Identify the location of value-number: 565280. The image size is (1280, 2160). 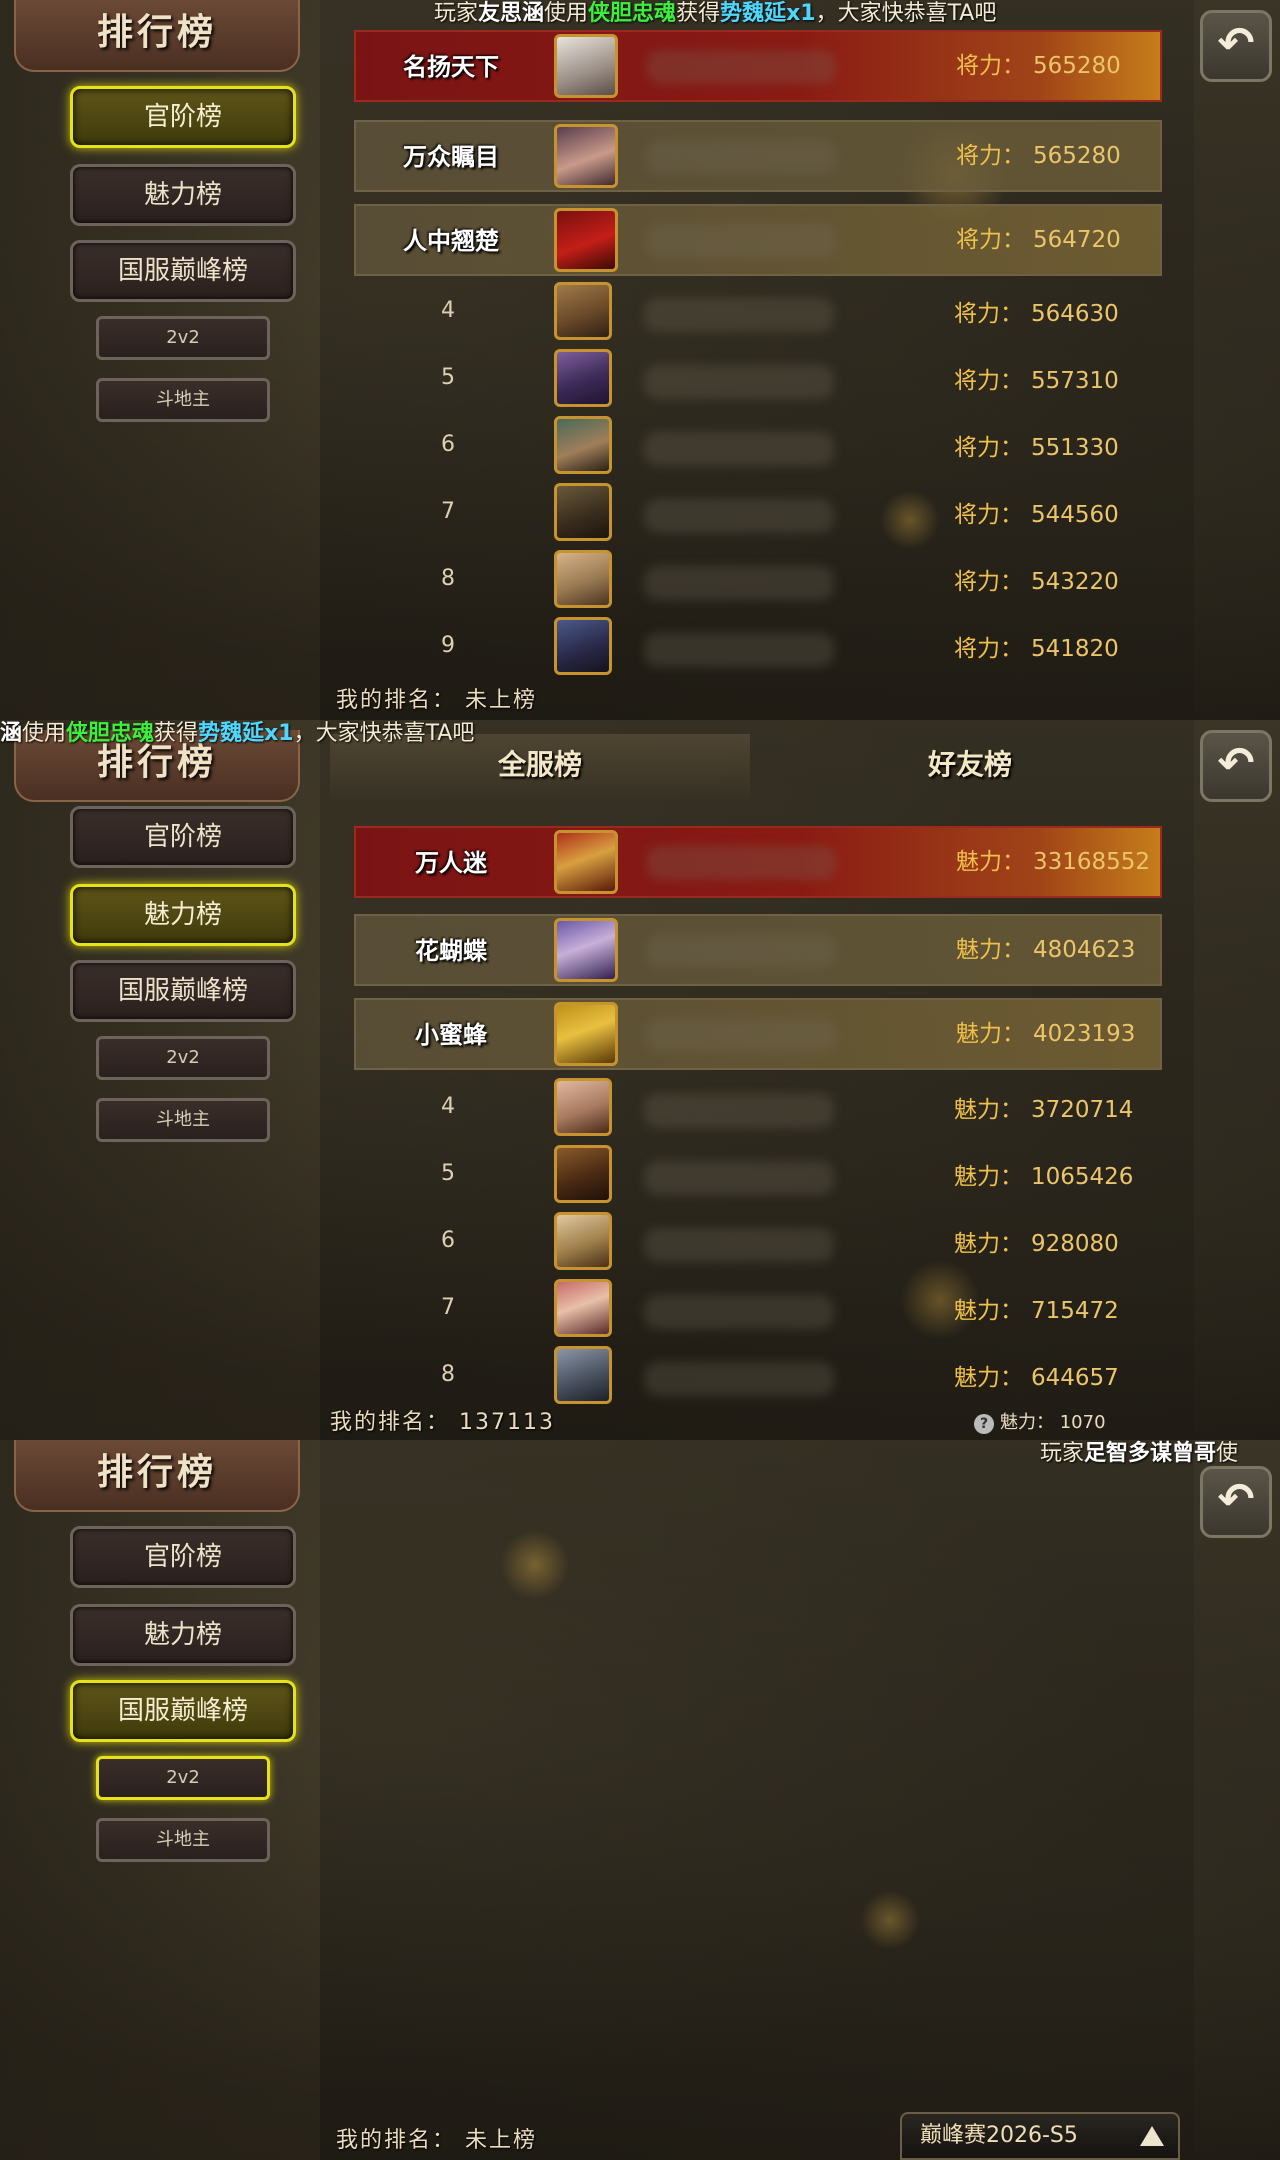
(1077, 156).